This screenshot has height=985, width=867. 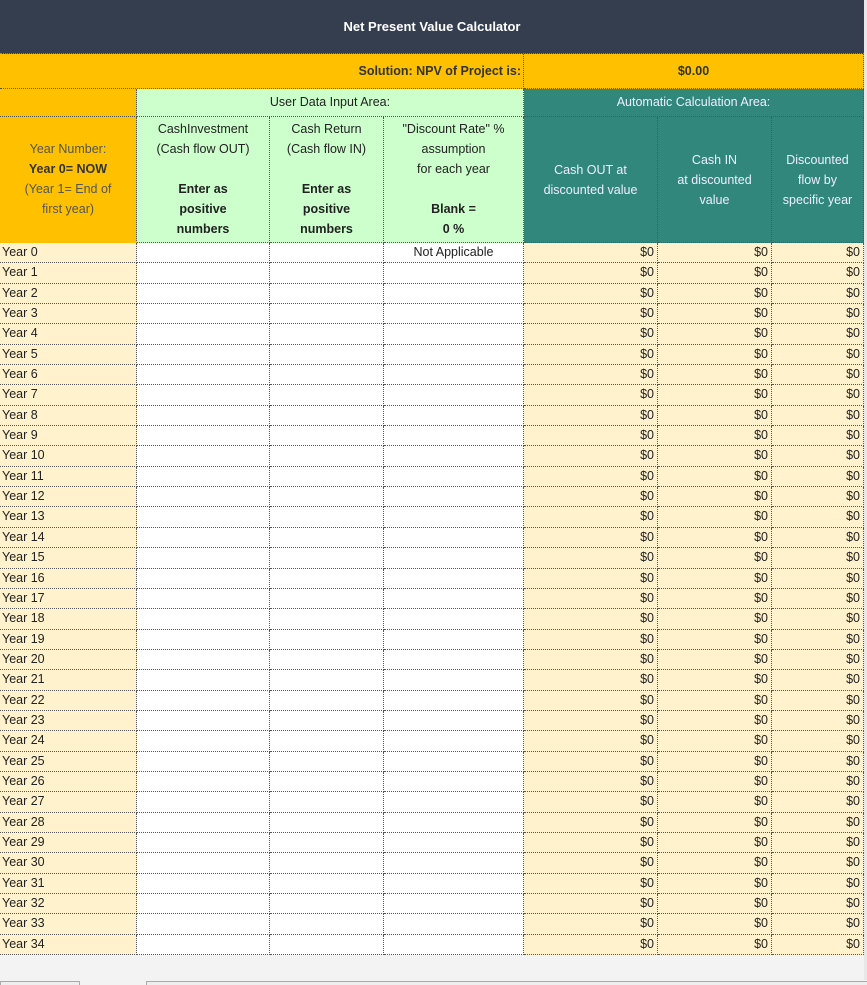 I want to click on discount-rate-input: Not Applicable, so click(x=454, y=253).